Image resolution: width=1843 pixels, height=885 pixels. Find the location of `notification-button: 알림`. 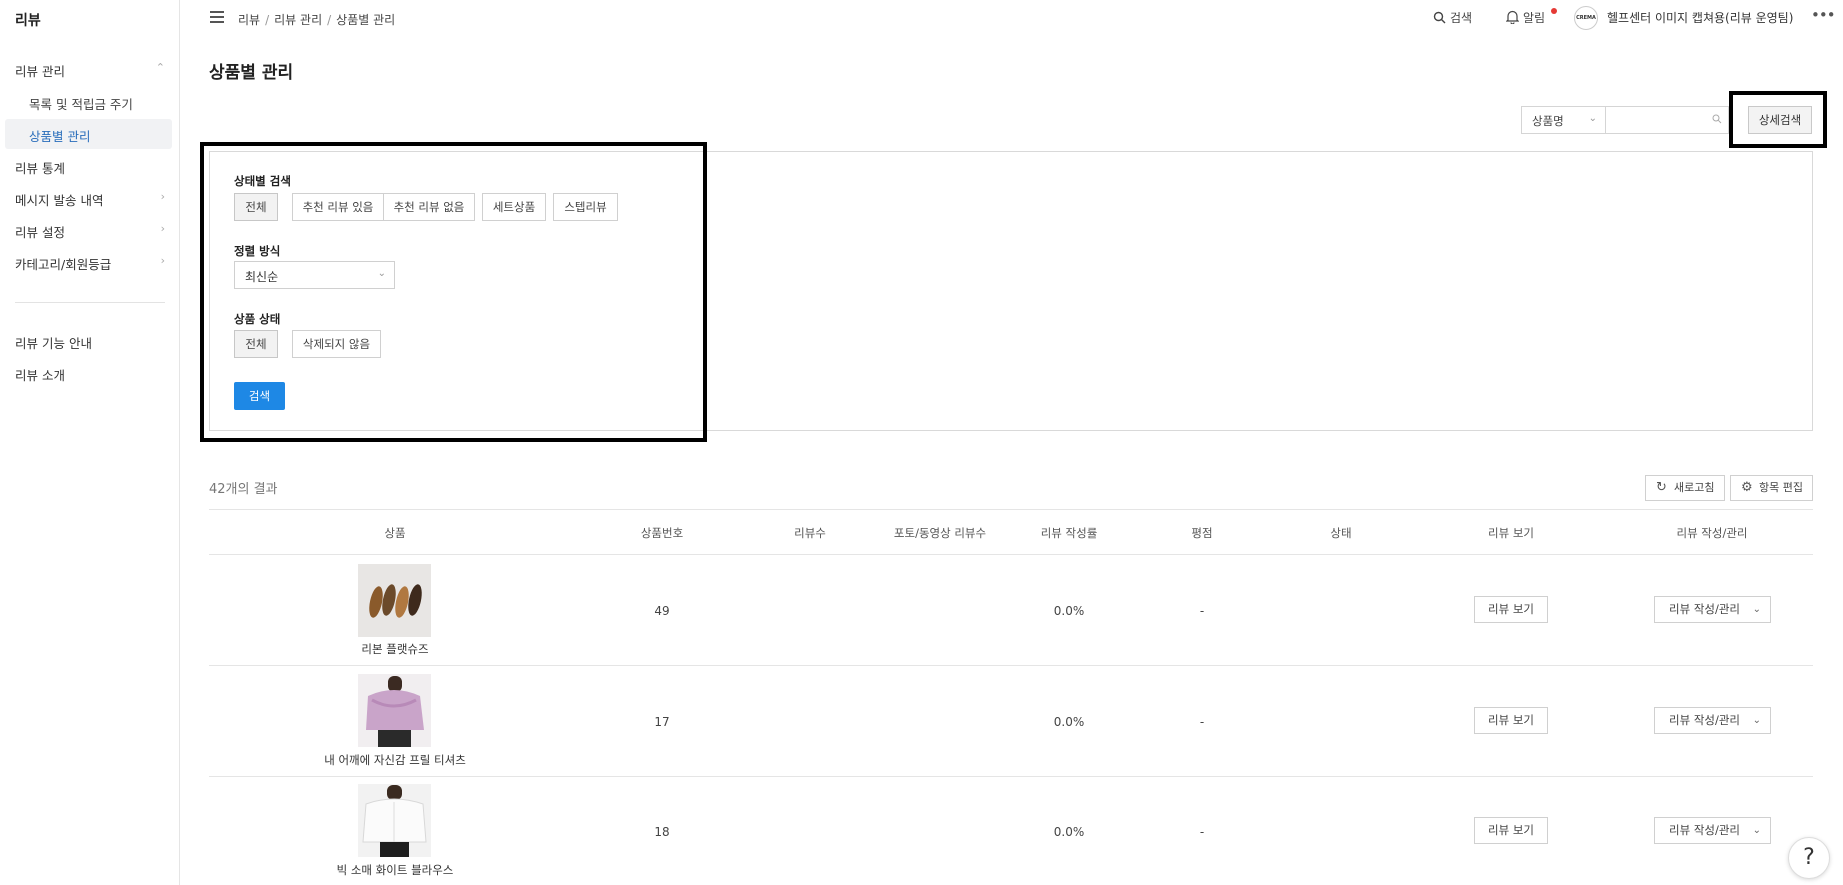

notification-button: 알림 is located at coordinates (1525, 17).